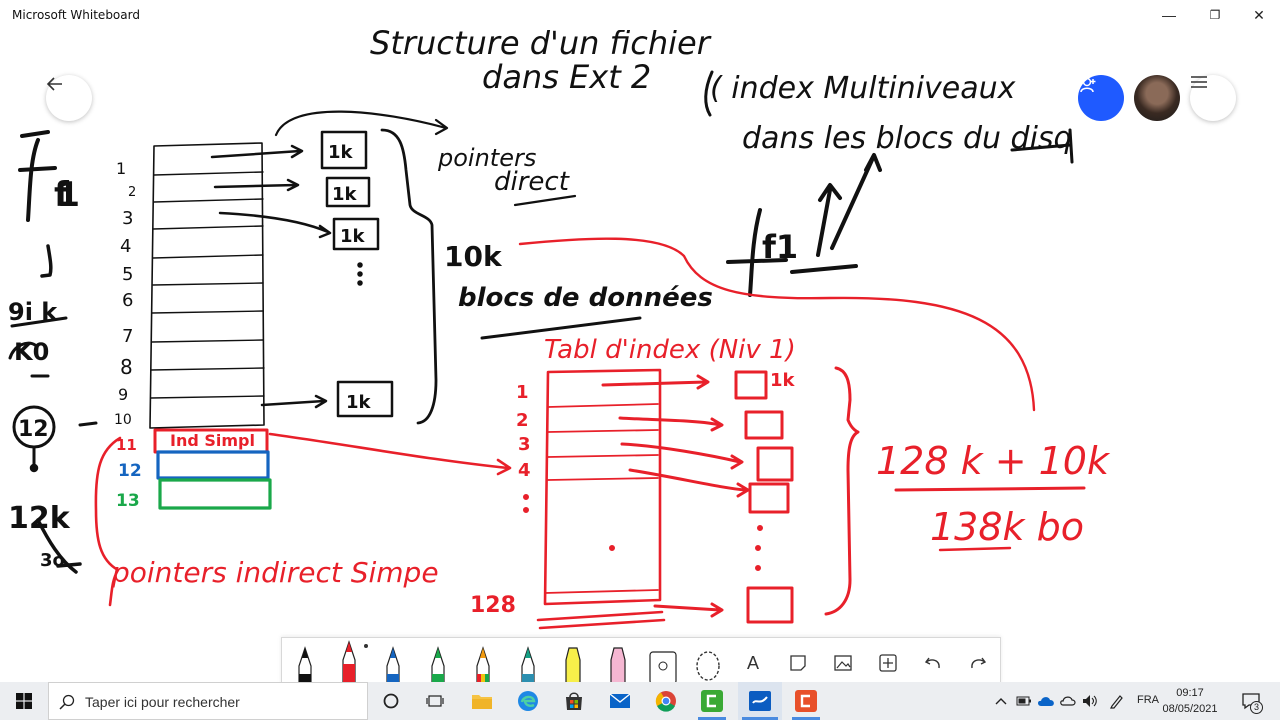 The width and height of the screenshot is (1280, 720). I want to click on row-number: 1, so click(121, 168).